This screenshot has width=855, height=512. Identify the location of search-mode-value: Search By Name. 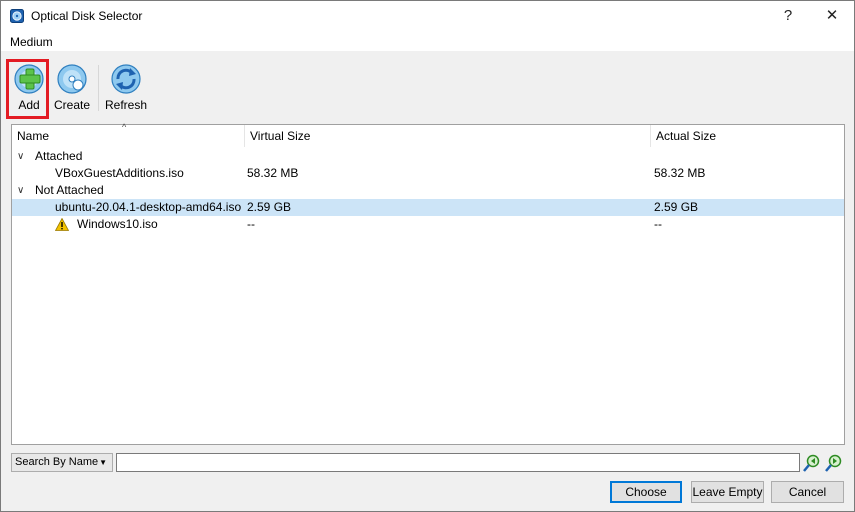
(57, 462).